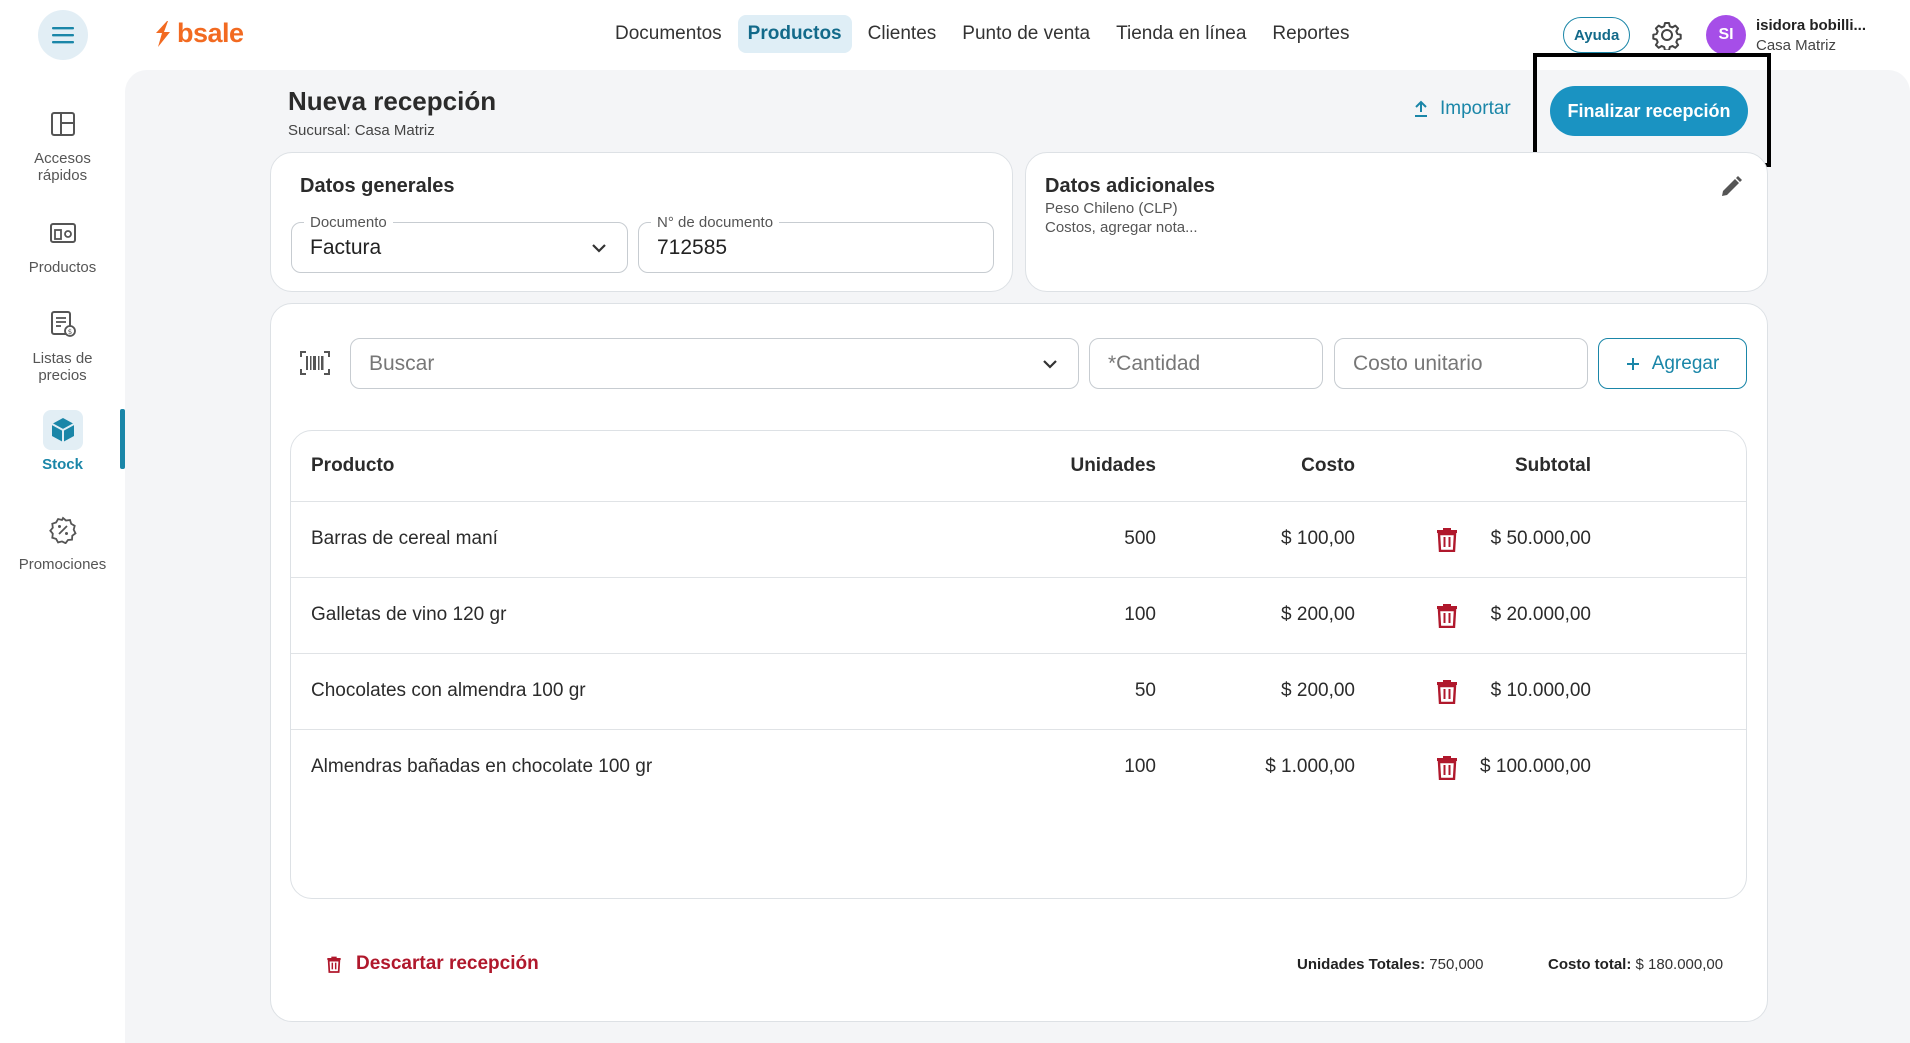 This screenshot has width=1910, height=1043. What do you see at coordinates (1535, 766) in the screenshot?
I see `table-row-subtotal: $ 100.000,00` at bounding box center [1535, 766].